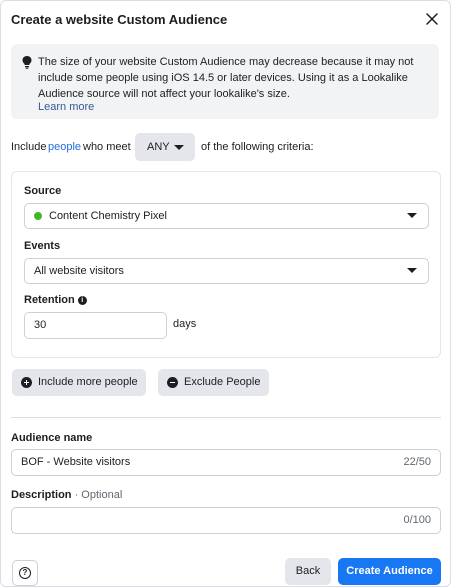 The height and width of the screenshot is (587, 451). I want to click on match-type-dropdown: ANY, so click(165, 147).